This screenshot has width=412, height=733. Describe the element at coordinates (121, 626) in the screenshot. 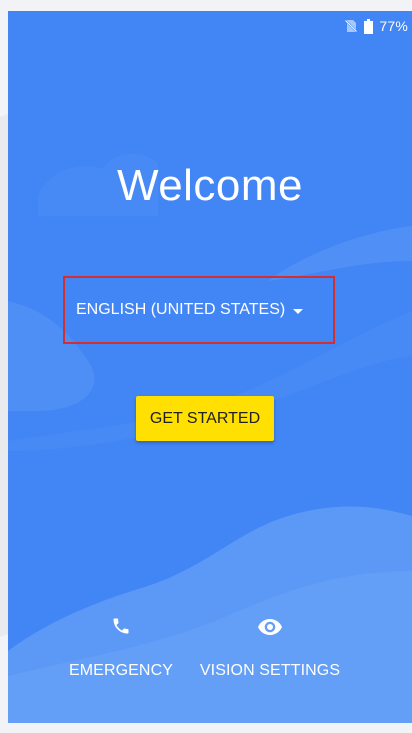

I see `phone-icon` at that location.